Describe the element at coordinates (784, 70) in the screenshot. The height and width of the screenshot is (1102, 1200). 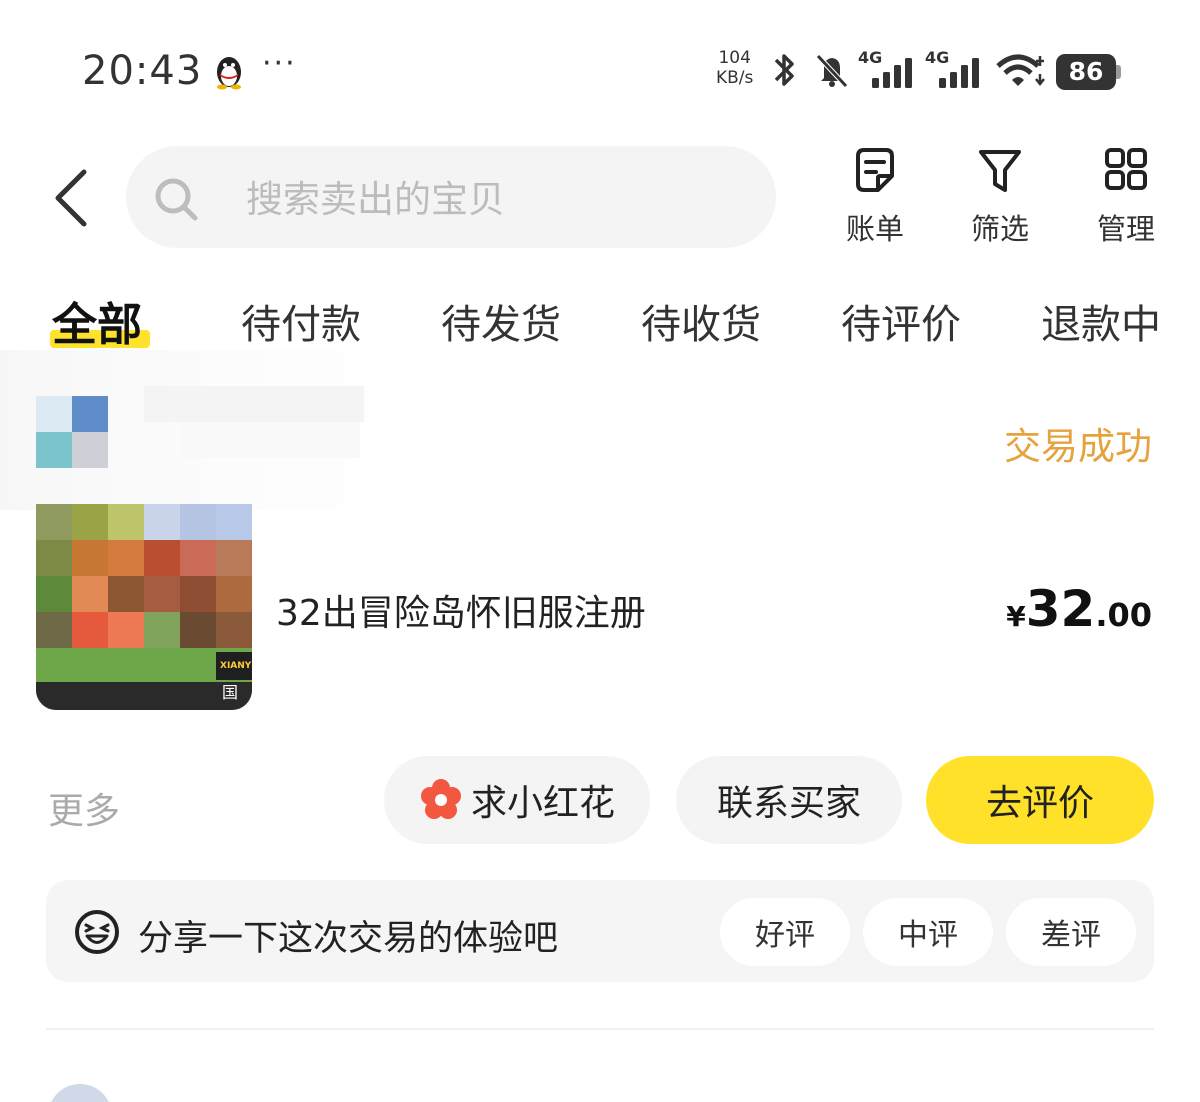
I see `bluetooth-icon` at that location.